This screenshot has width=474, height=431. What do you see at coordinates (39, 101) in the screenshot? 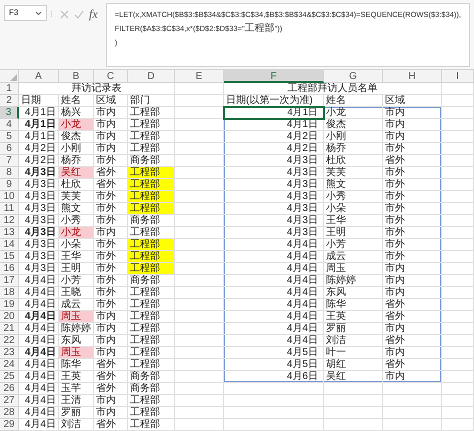
I see `column-label: 日期` at bounding box center [39, 101].